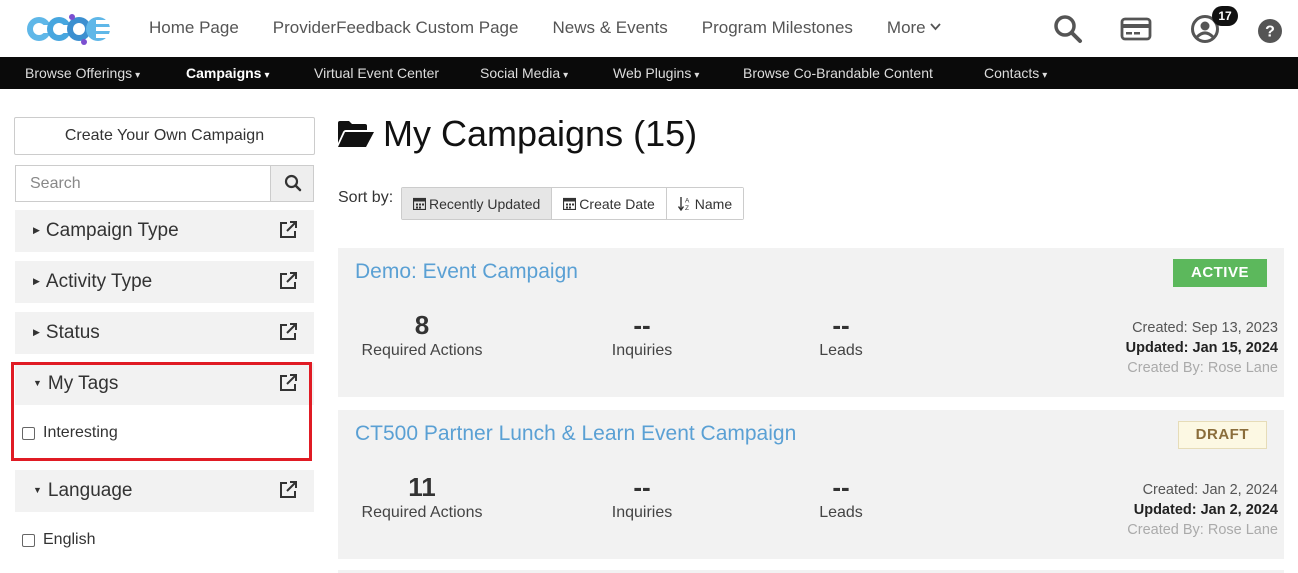  What do you see at coordinates (1210, 490) in the screenshot?
I see `created-date: Created: Jan 2, 2024` at bounding box center [1210, 490].